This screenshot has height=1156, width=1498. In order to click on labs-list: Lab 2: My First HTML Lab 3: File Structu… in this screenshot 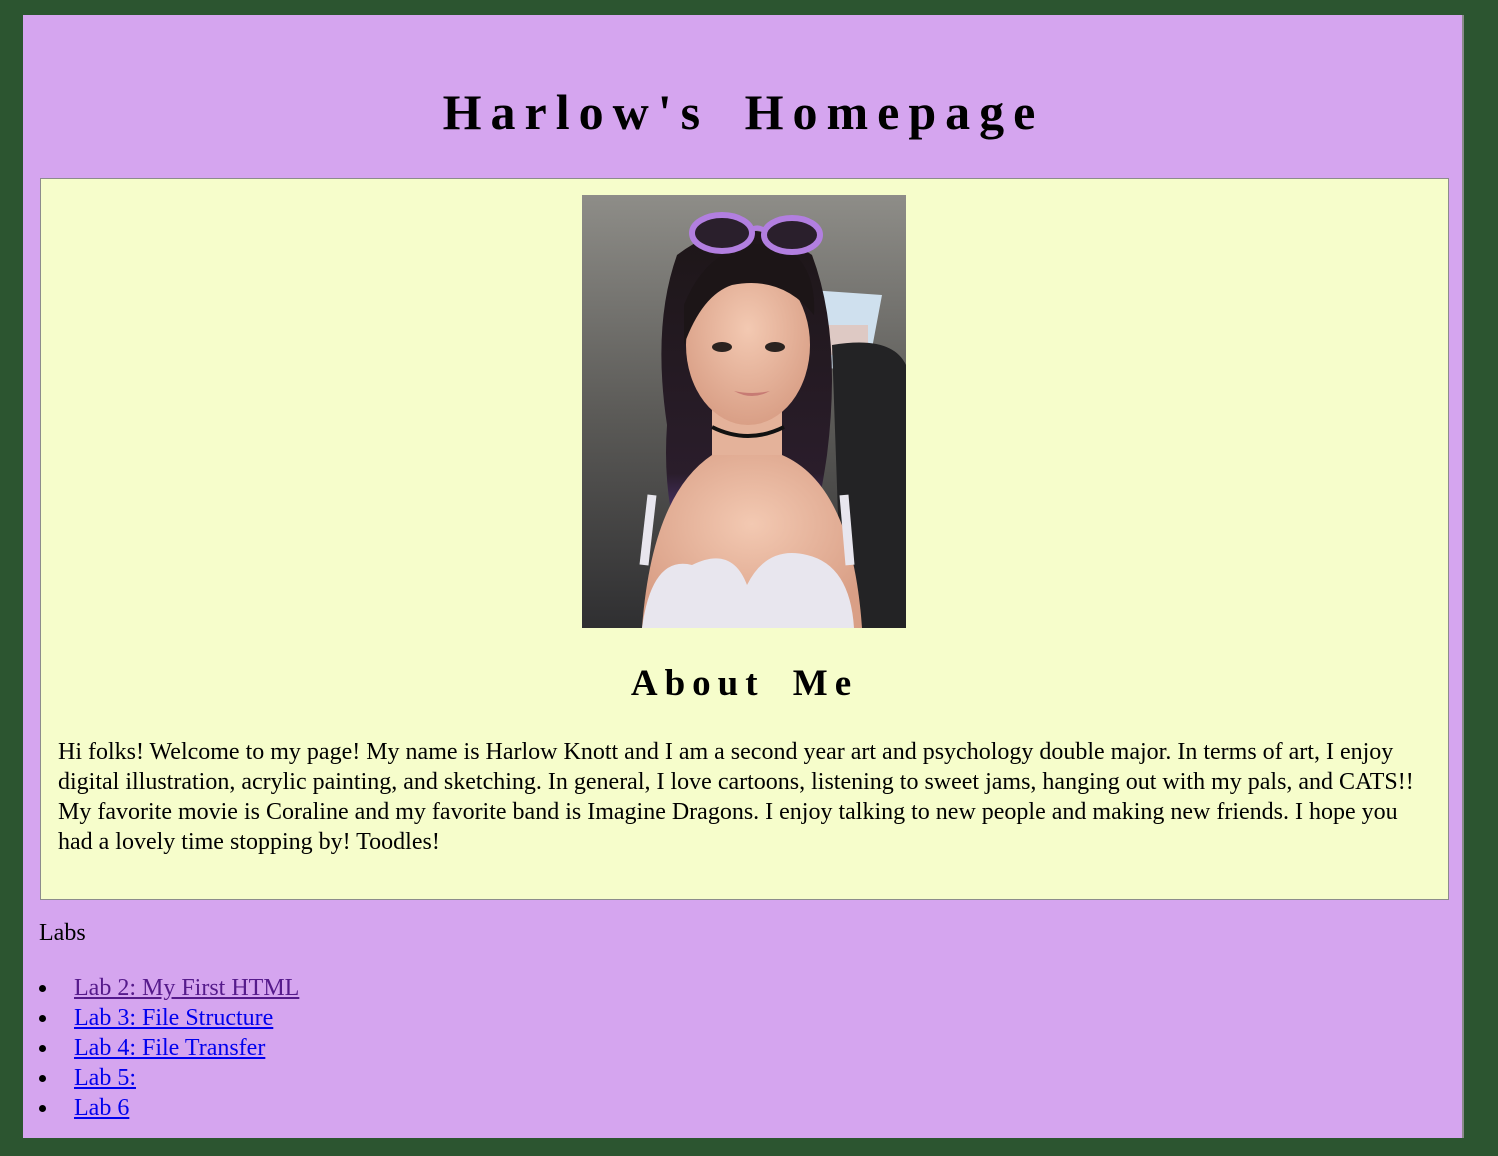, I will do `click(169, 1048)`.